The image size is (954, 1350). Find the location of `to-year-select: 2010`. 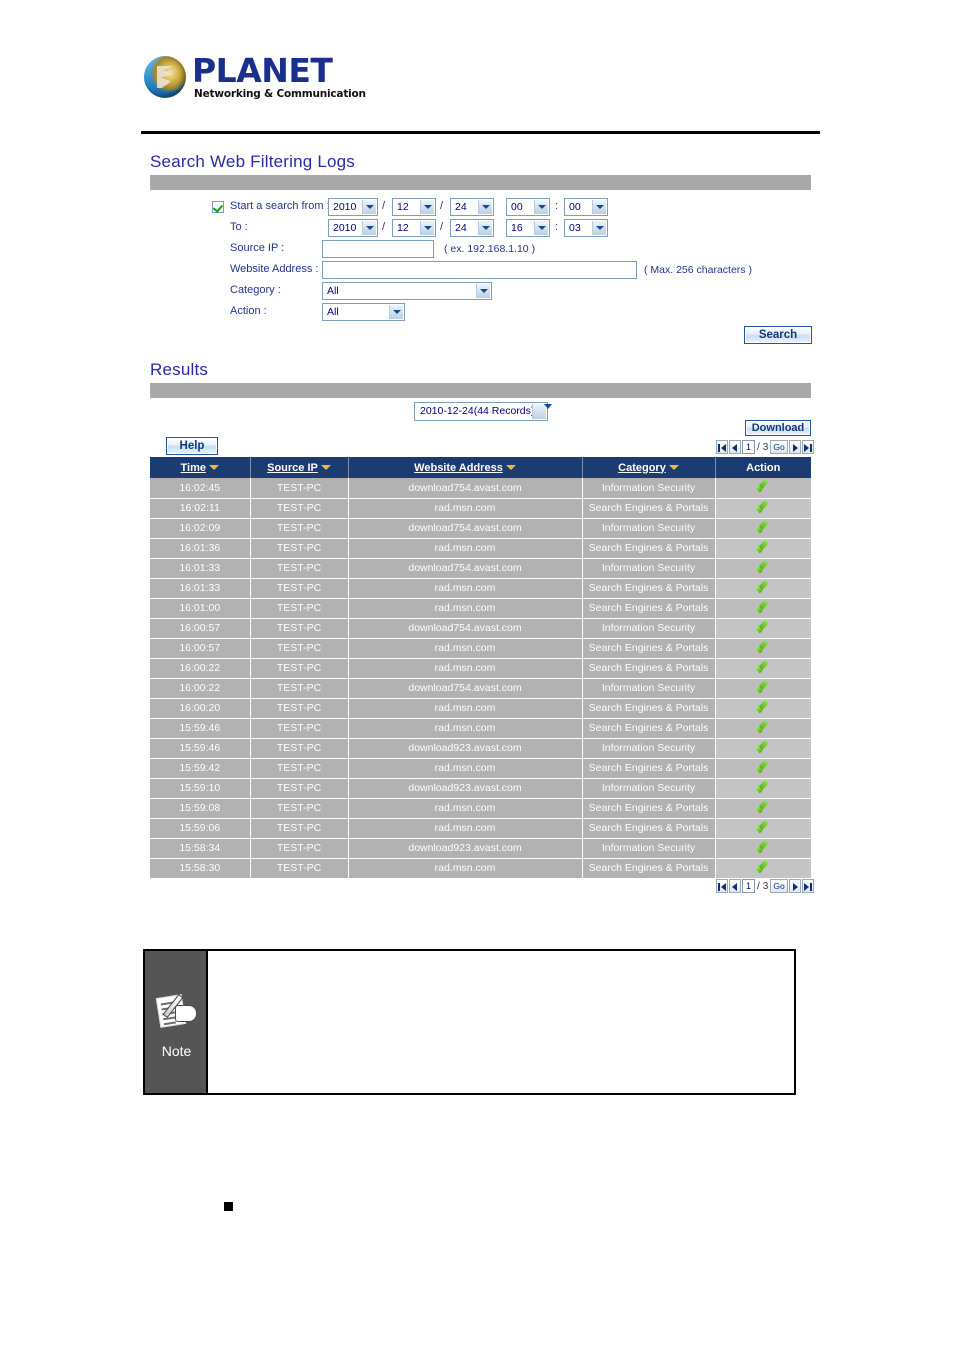

to-year-select: 2010 is located at coordinates (353, 228).